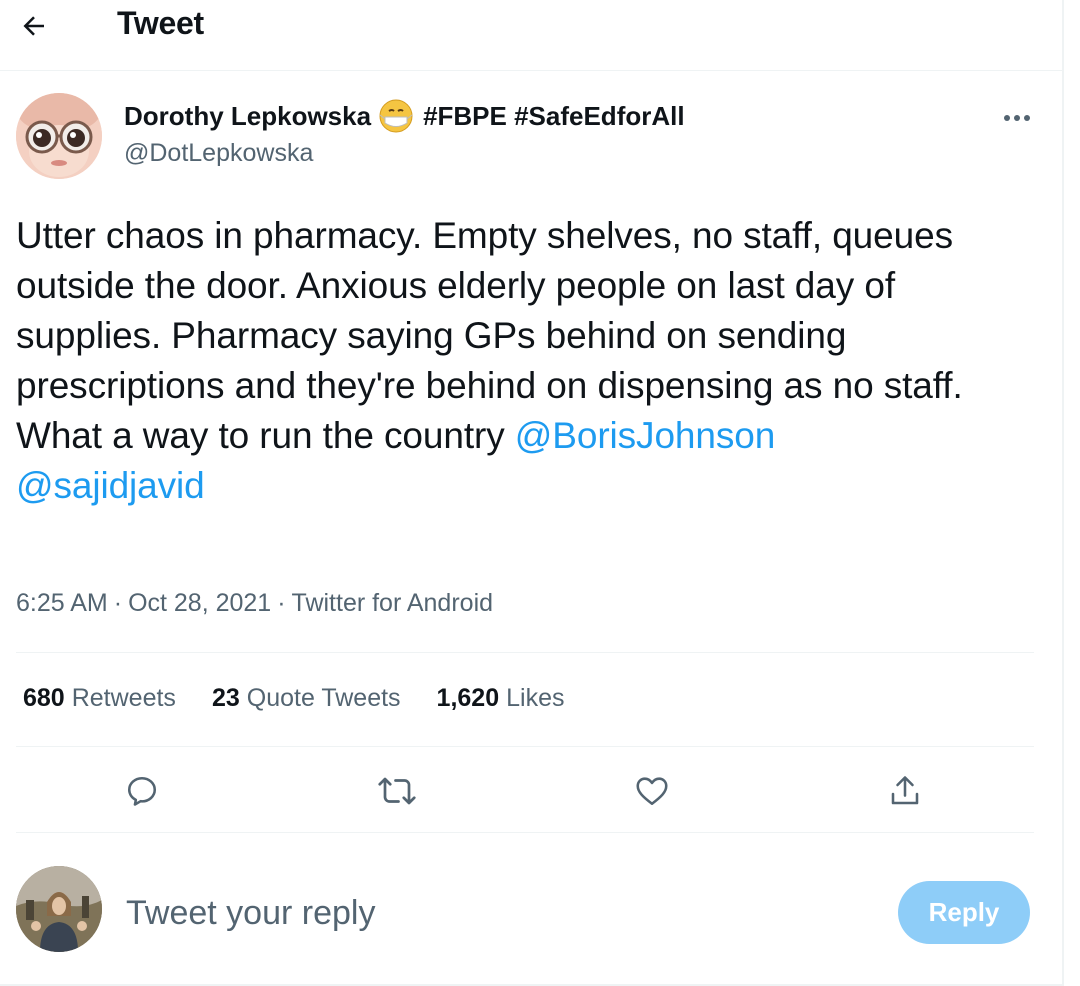 The width and height of the screenshot is (1080, 986). What do you see at coordinates (323, 698) in the screenshot?
I see `quote-tweets-label: Quote Tweets` at bounding box center [323, 698].